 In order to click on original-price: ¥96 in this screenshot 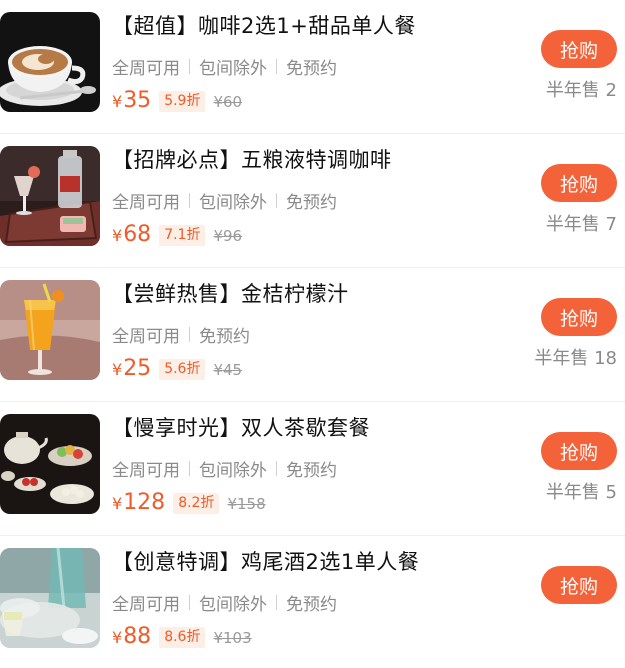, I will do `click(228, 236)`.